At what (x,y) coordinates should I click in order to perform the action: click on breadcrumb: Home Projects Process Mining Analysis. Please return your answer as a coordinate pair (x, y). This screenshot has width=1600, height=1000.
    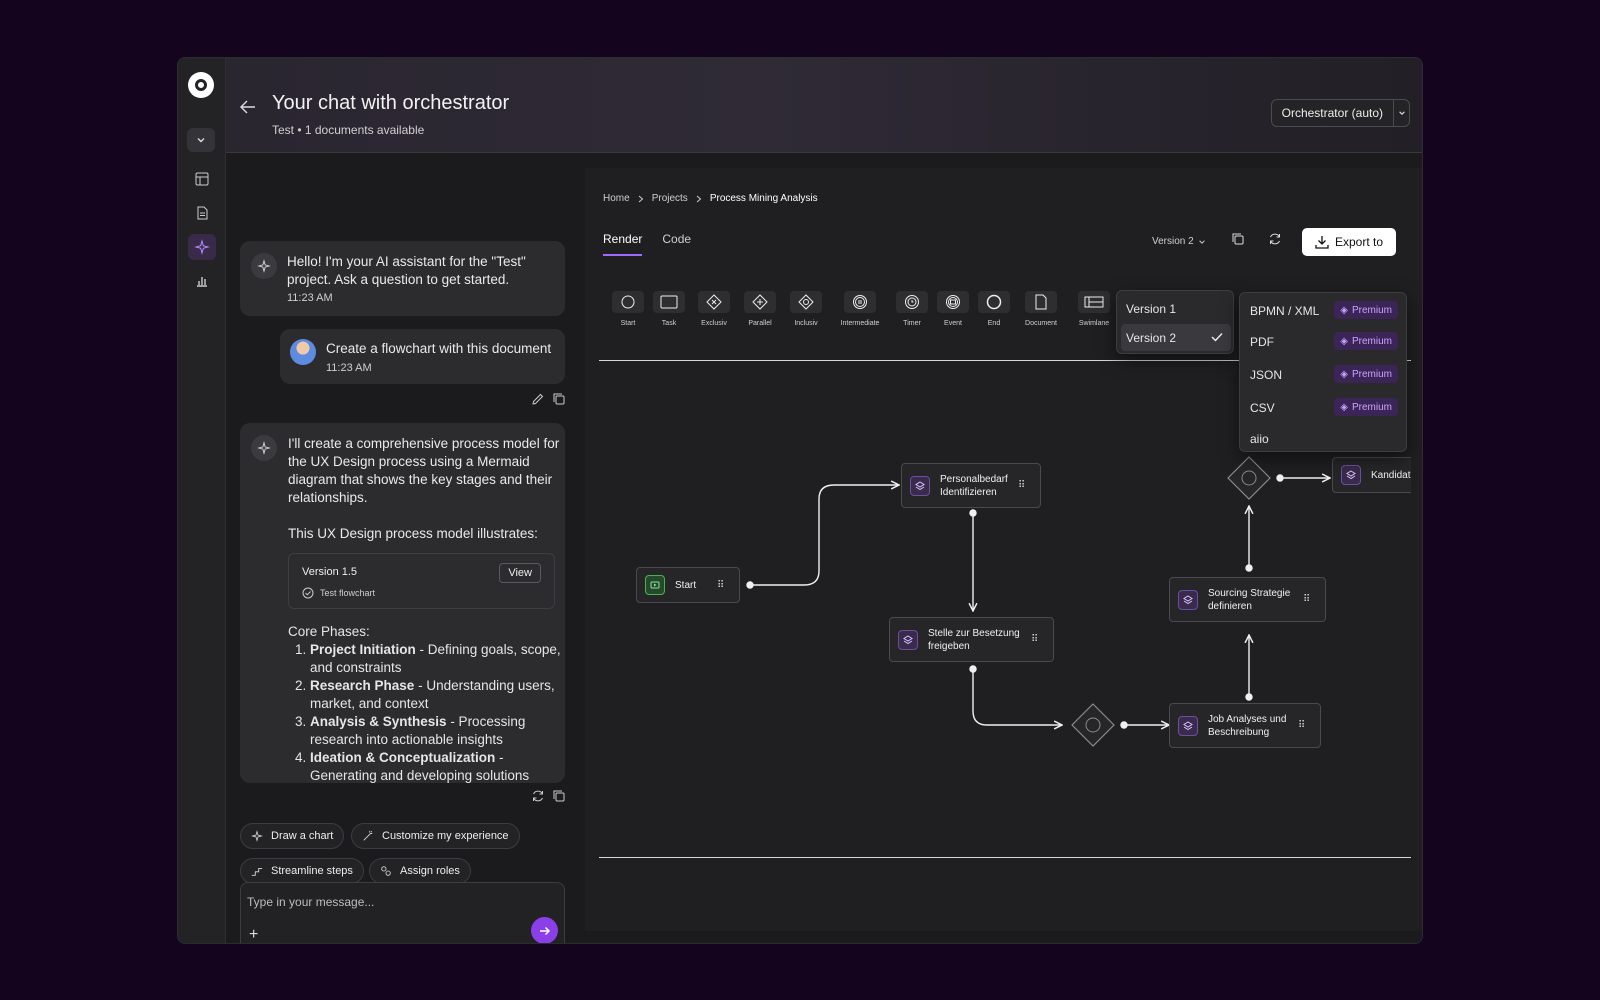
    Looking at the image, I should click on (710, 198).